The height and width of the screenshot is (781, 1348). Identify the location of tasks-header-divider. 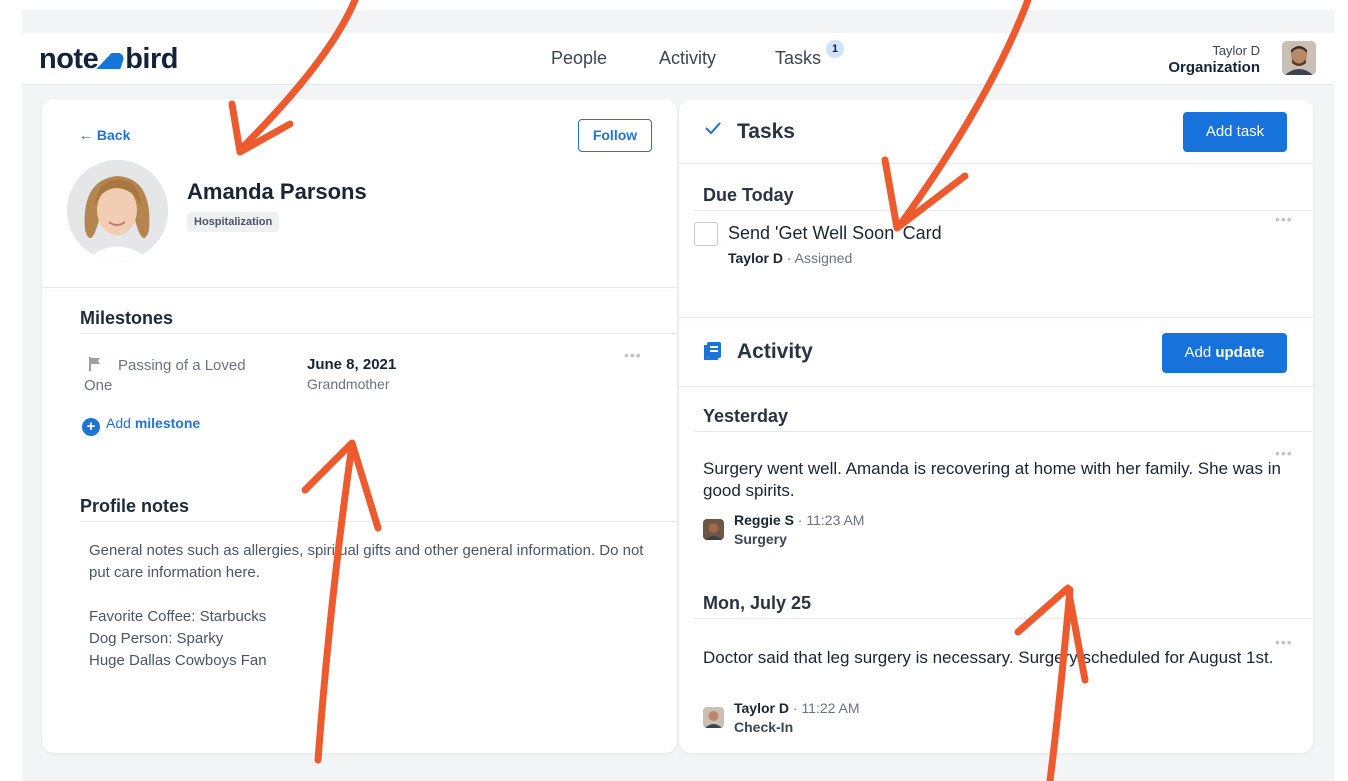
(996, 163).